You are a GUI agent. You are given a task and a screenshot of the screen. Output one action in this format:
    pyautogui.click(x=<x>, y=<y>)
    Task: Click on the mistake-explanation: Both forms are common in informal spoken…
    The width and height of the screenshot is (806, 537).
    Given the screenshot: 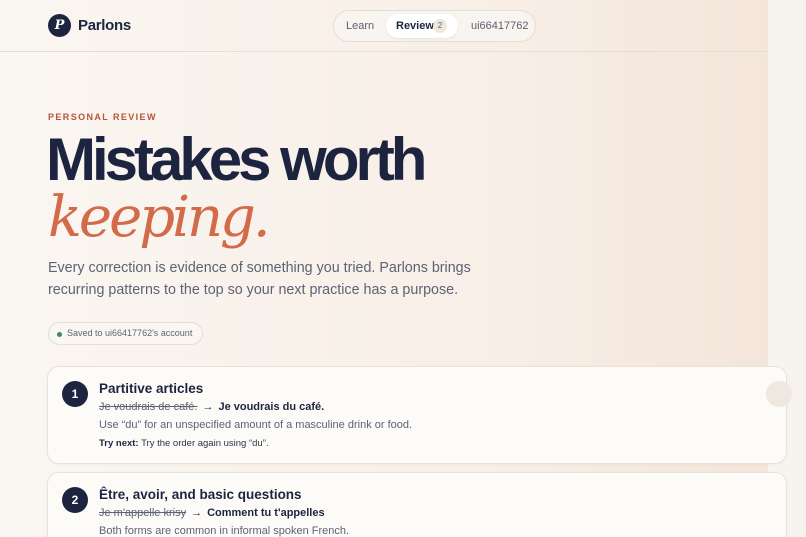 What is the action you would take?
    pyautogui.click(x=224, y=531)
    